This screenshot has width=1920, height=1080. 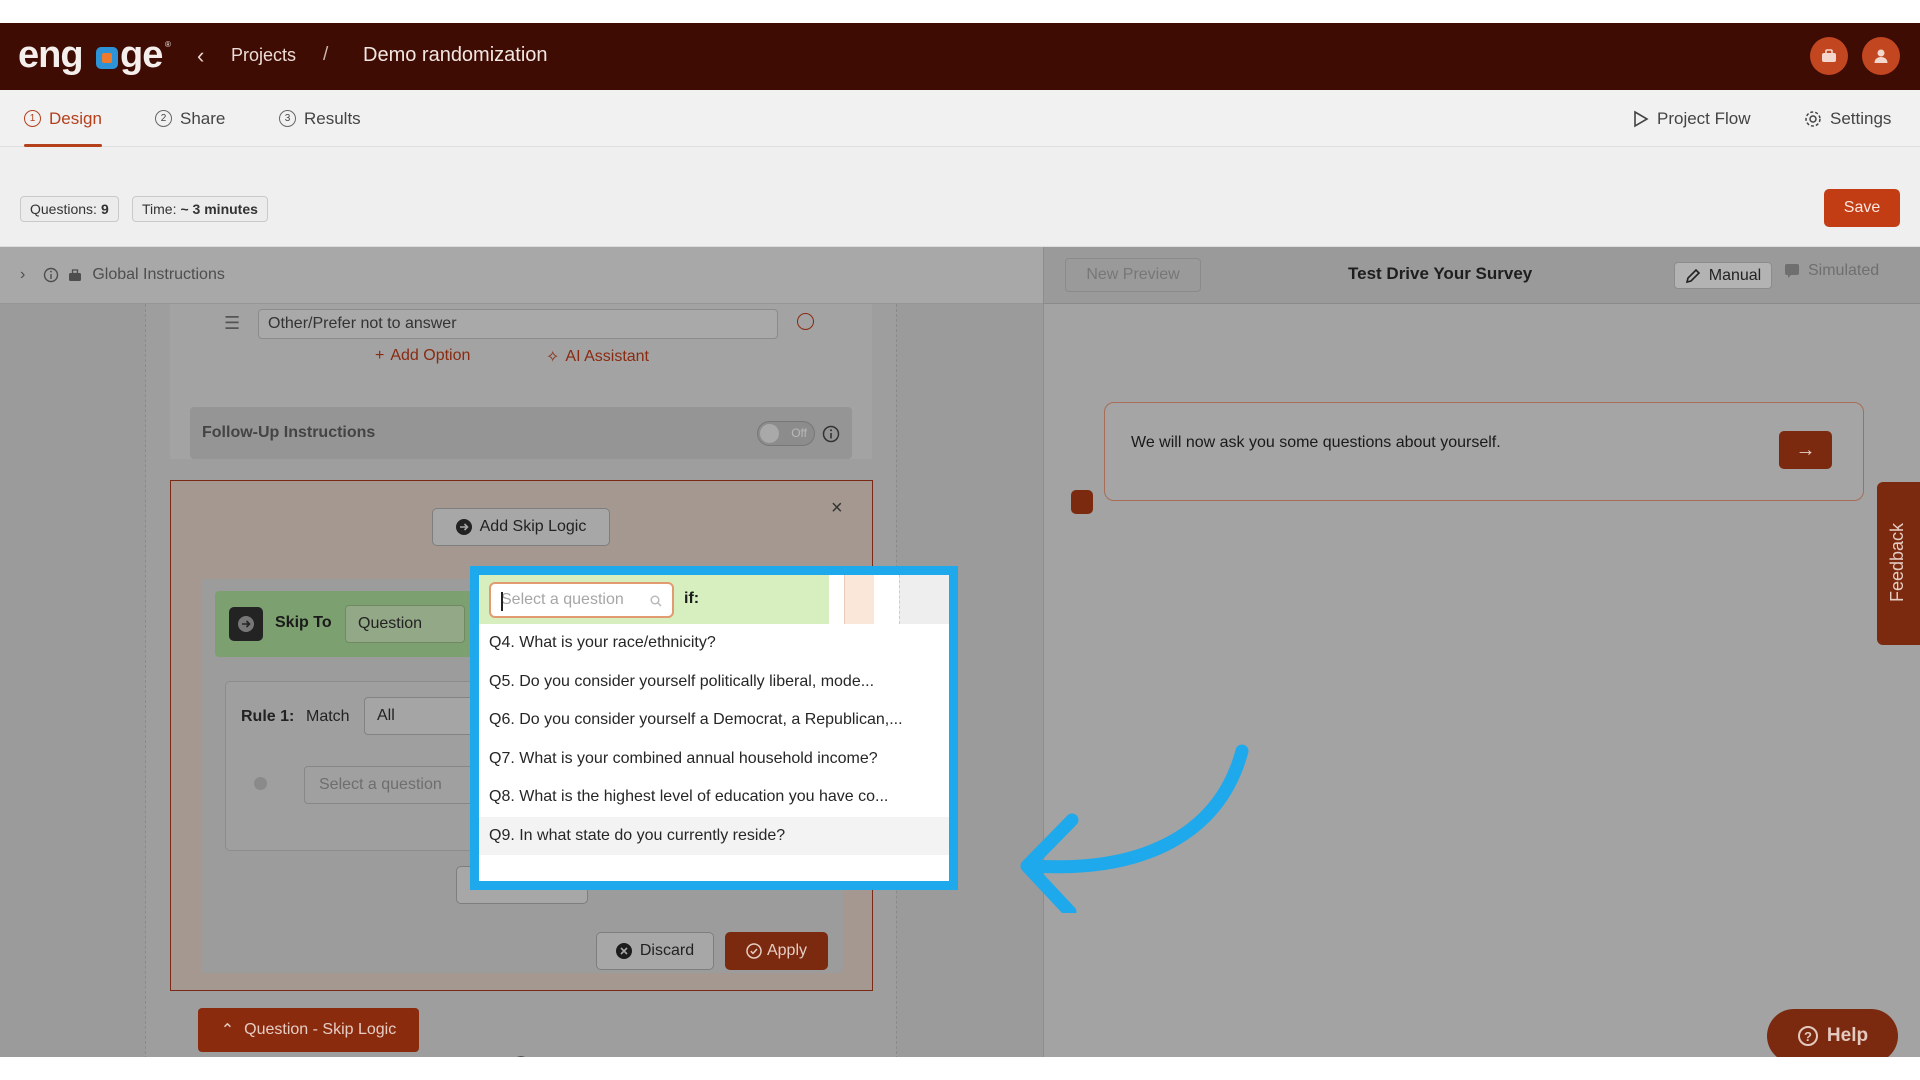 I want to click on step-number-icon: 3, so click(x=287, y=118).